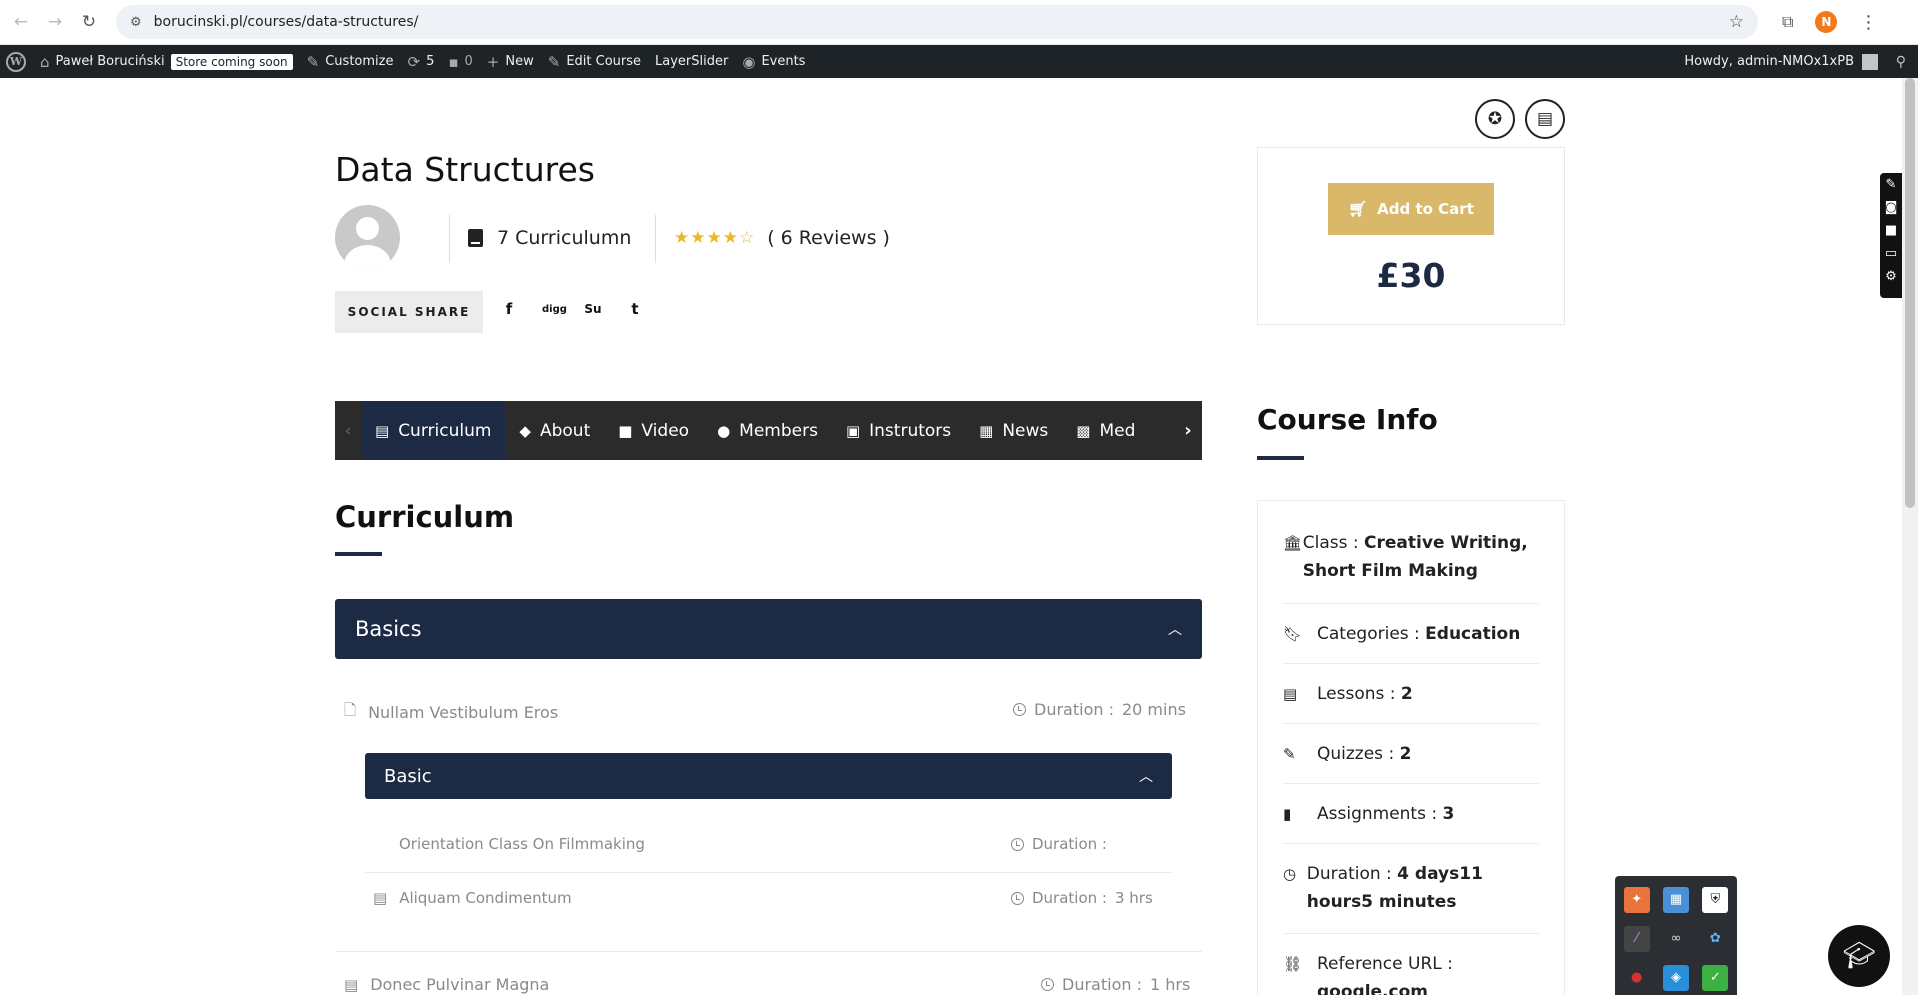  I want to click on lesson-item: Orientation Class On Filmmaking, so click(522, 844).